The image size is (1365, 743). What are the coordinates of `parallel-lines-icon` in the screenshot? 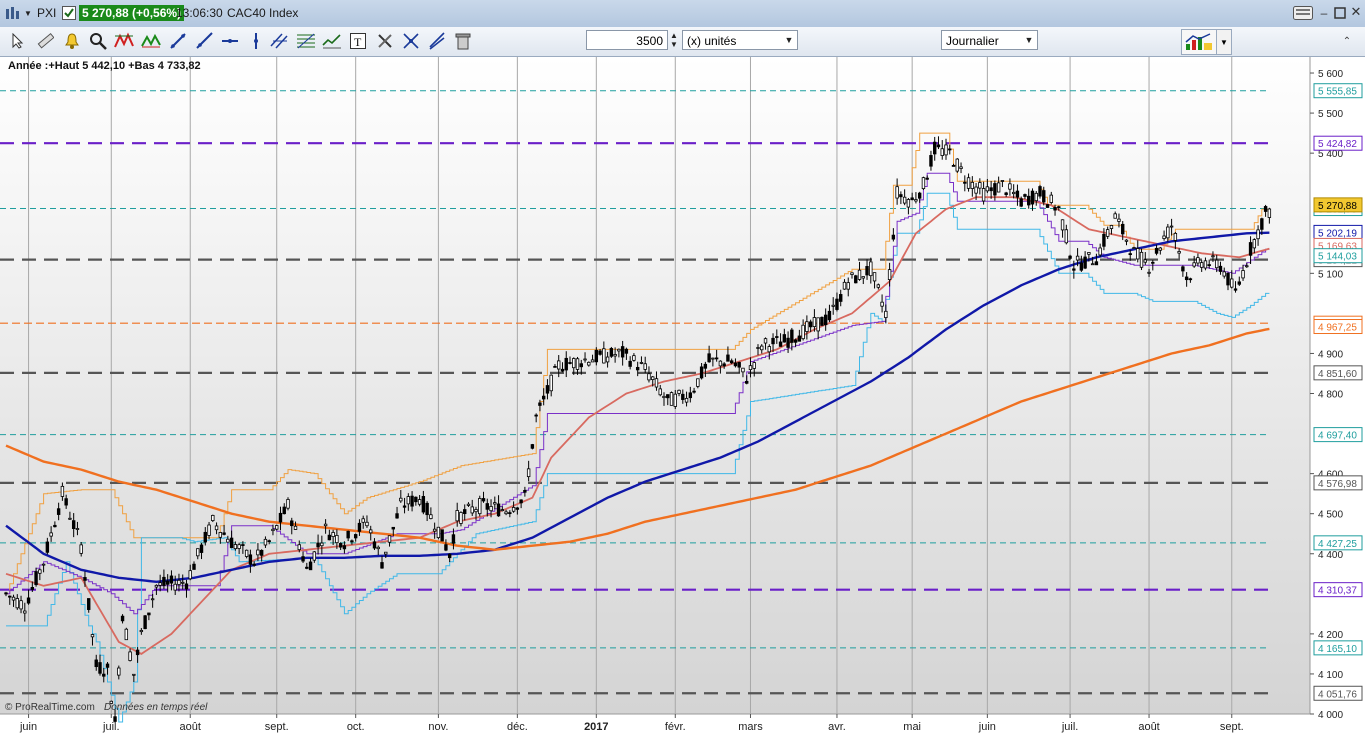 It's located at (280, 41).